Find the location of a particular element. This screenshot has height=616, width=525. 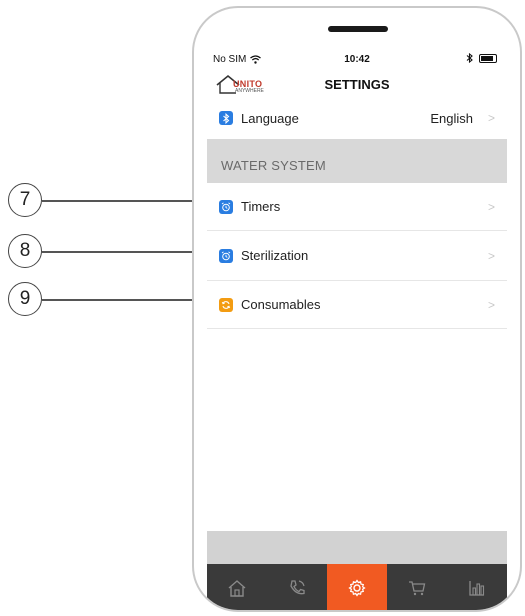

status-right is located at coordinates (481, 58).